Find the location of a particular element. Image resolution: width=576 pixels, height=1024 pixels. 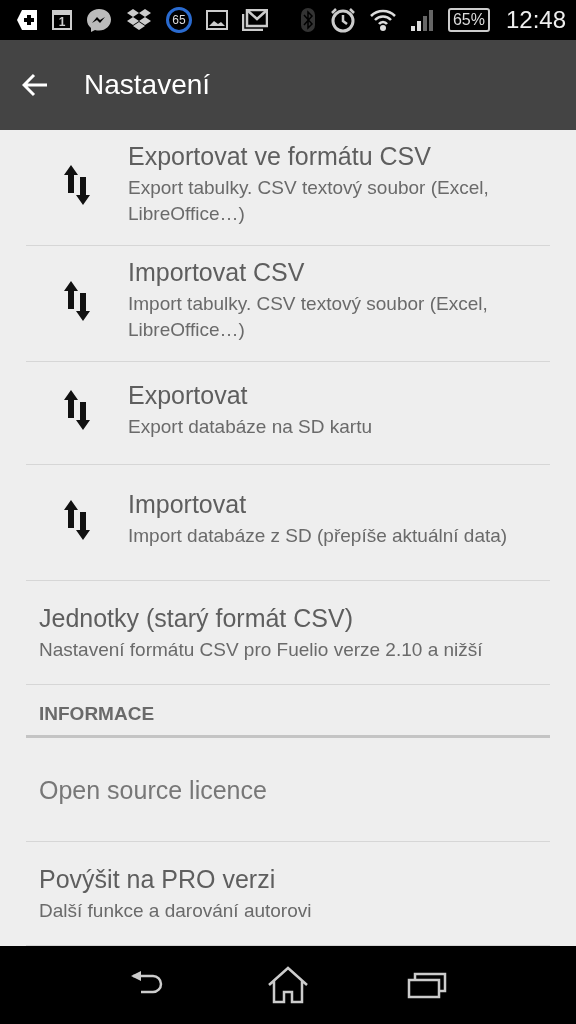

mail-icon is located at coordinates (255, 20).